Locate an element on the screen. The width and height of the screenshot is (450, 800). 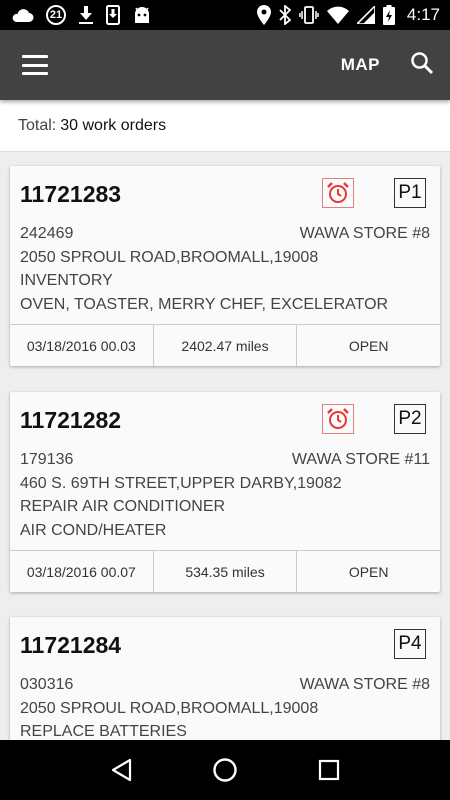
vibrate-icon is located at coordinates (309, 15).